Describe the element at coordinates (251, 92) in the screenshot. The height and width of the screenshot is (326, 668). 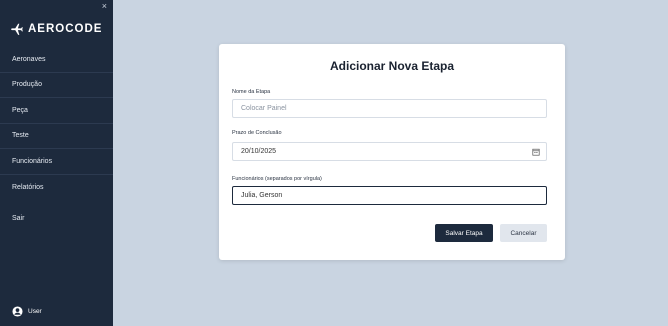
I see `stage-name-label: Nome da Etapa` at that location.